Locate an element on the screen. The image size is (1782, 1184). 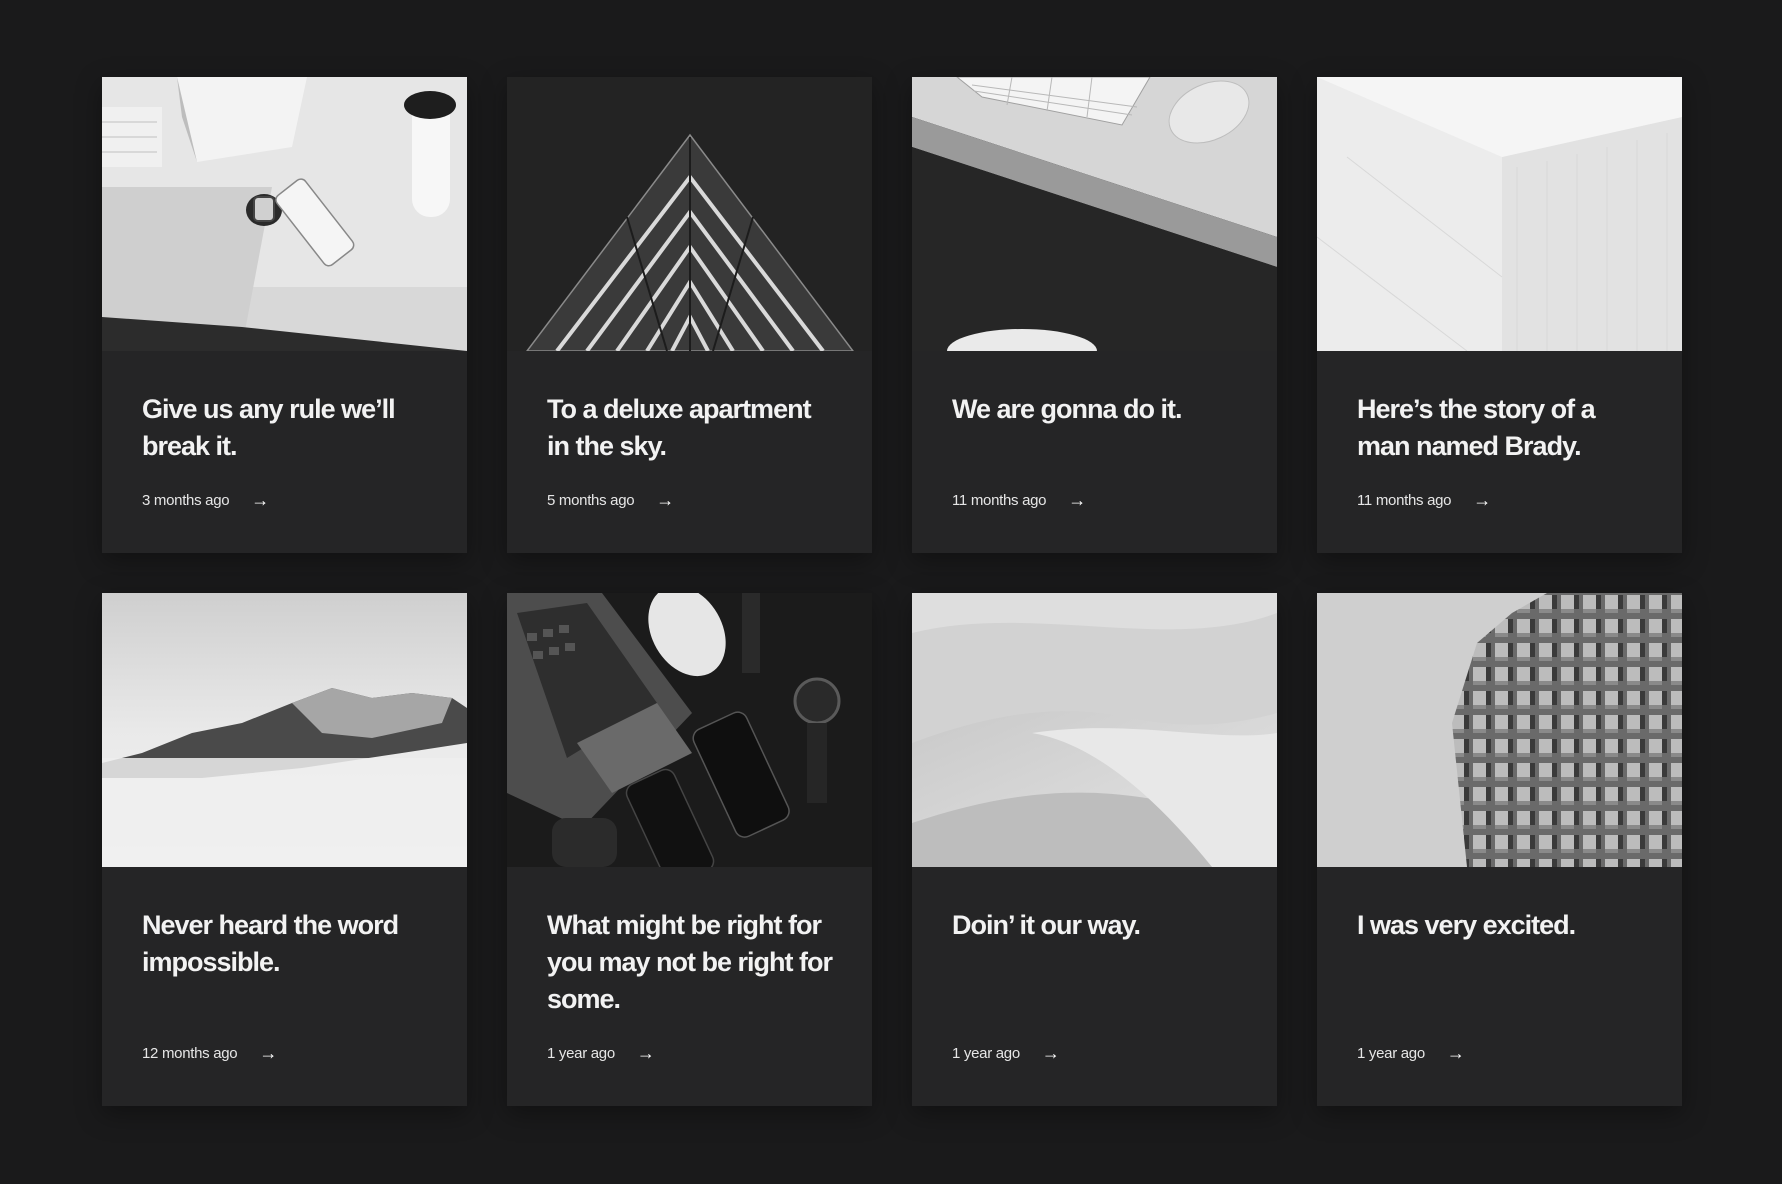
post-meta: 5 months ago → is located at coordinates (689, 500).